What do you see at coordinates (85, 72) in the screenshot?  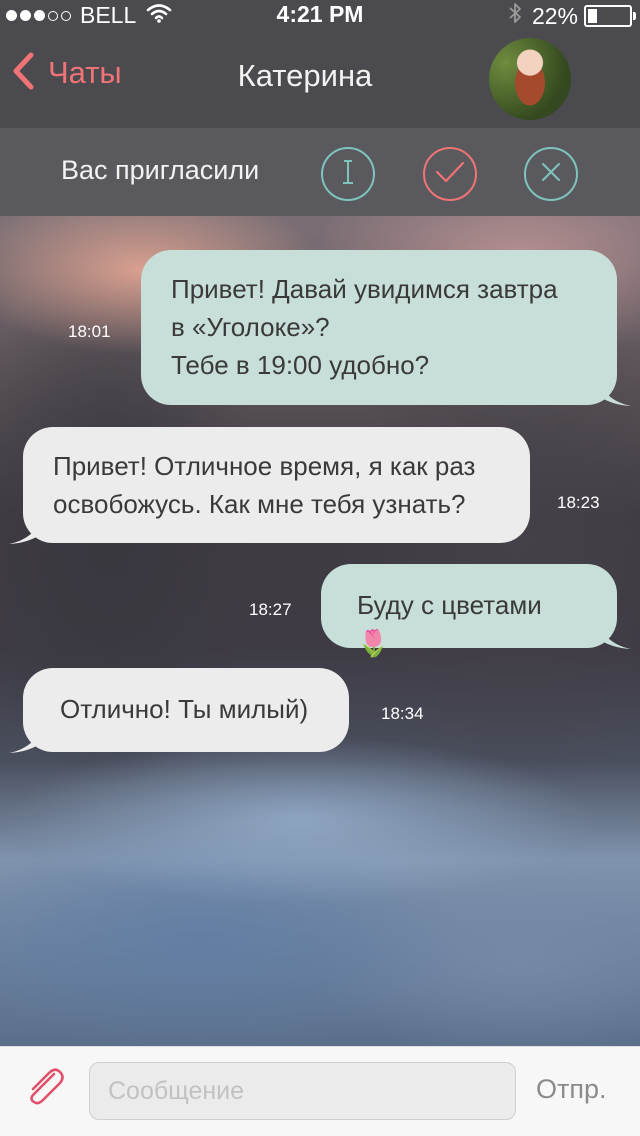 I see `back-button-label: Чаты` at bounding box center [85, 72].